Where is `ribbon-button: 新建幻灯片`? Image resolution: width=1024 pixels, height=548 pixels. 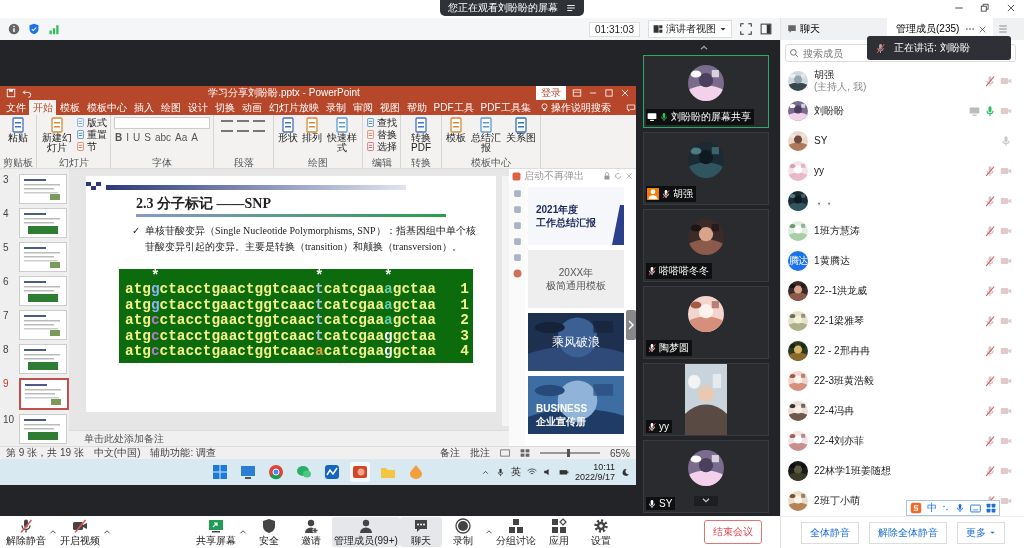 ribbon-button: 新建幻灯片 is located at coordinates (57, 135).